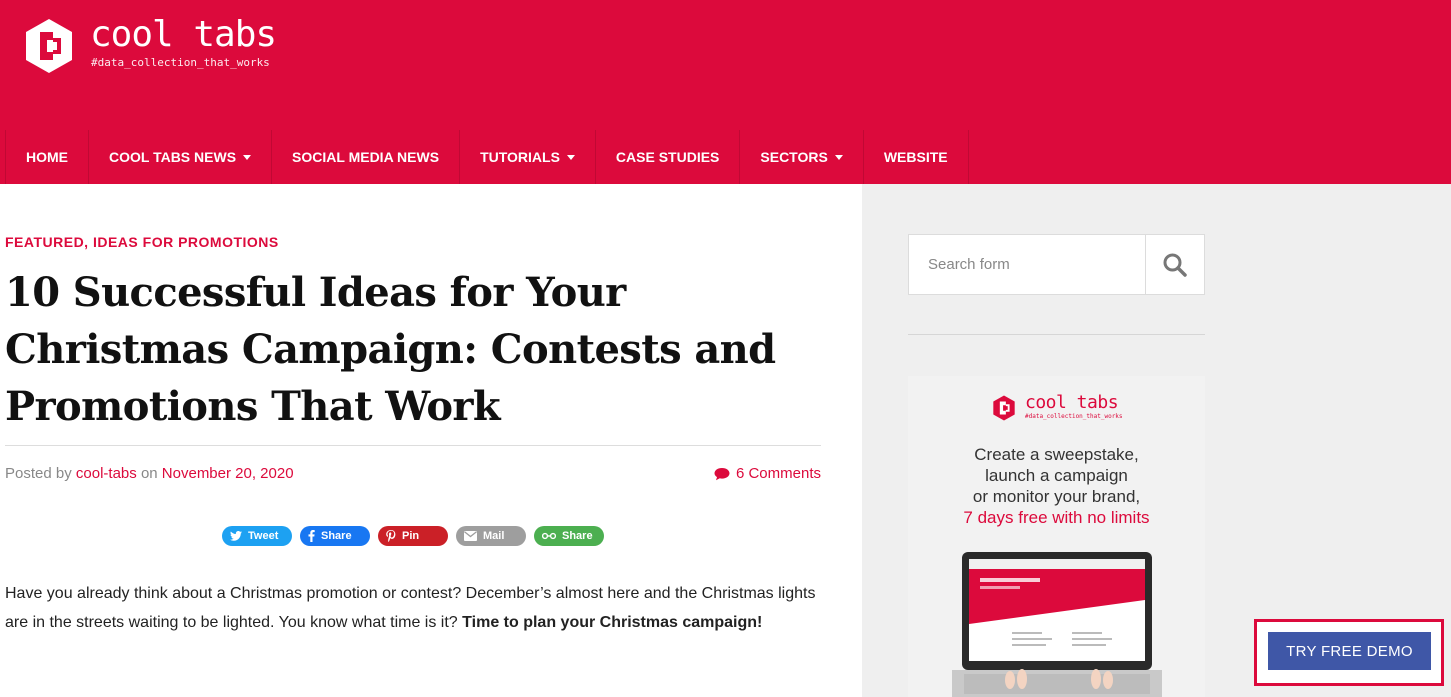 The height and width of the screenshot is (697, 1451). I want to click on nav-item-sectors: SECTORS, so click(802, 157).